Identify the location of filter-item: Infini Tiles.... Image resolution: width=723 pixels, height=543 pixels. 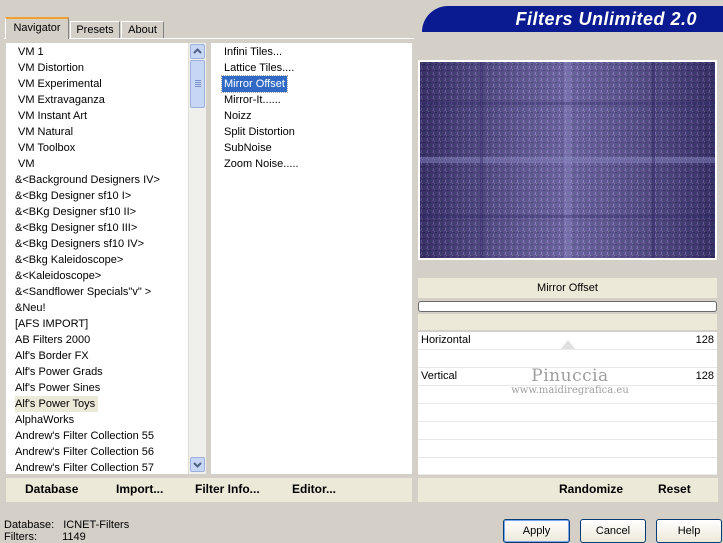
(253, 52).